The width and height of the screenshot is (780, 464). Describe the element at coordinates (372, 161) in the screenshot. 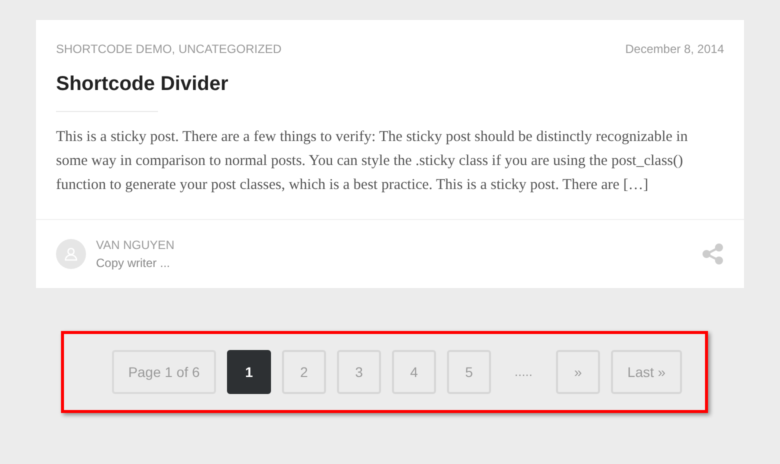

I see `post-excerpt: This is a sticky post. There are a few things to verify: The sticky post should be distinctly recognizable in some way in comparison to normal posts. You can style the .sticky class if you are using the post_class() function to generate your post classes, which is a best practice. This is a sticky post. There are […]` at that location.